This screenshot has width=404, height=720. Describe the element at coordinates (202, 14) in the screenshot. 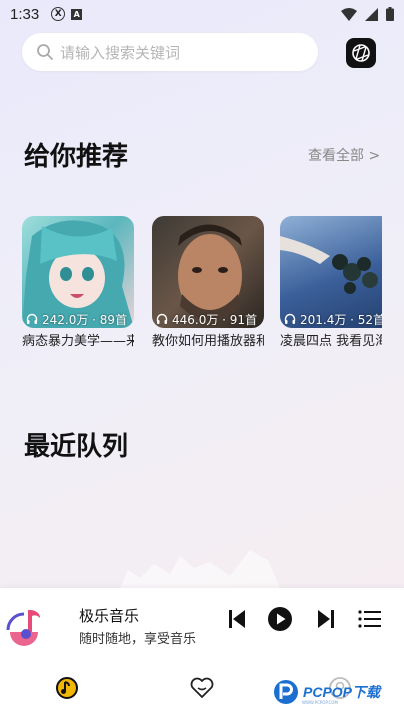

I see `status-bar: 1:33 X A` at that location.